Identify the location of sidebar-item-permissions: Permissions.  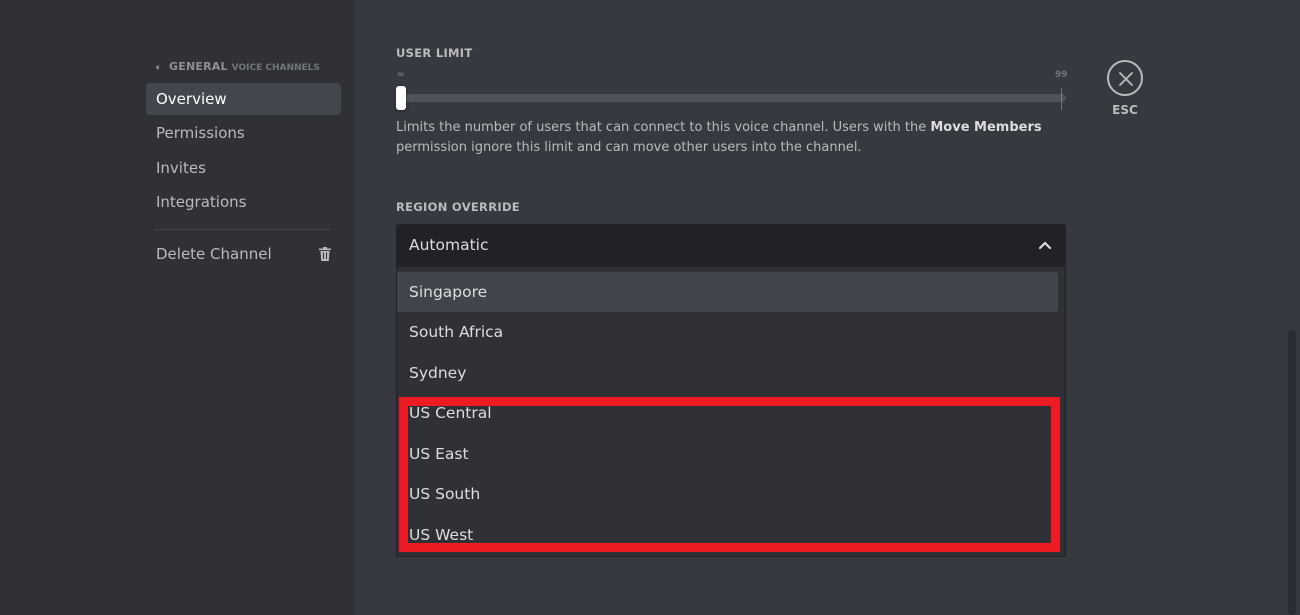
(243, 133).